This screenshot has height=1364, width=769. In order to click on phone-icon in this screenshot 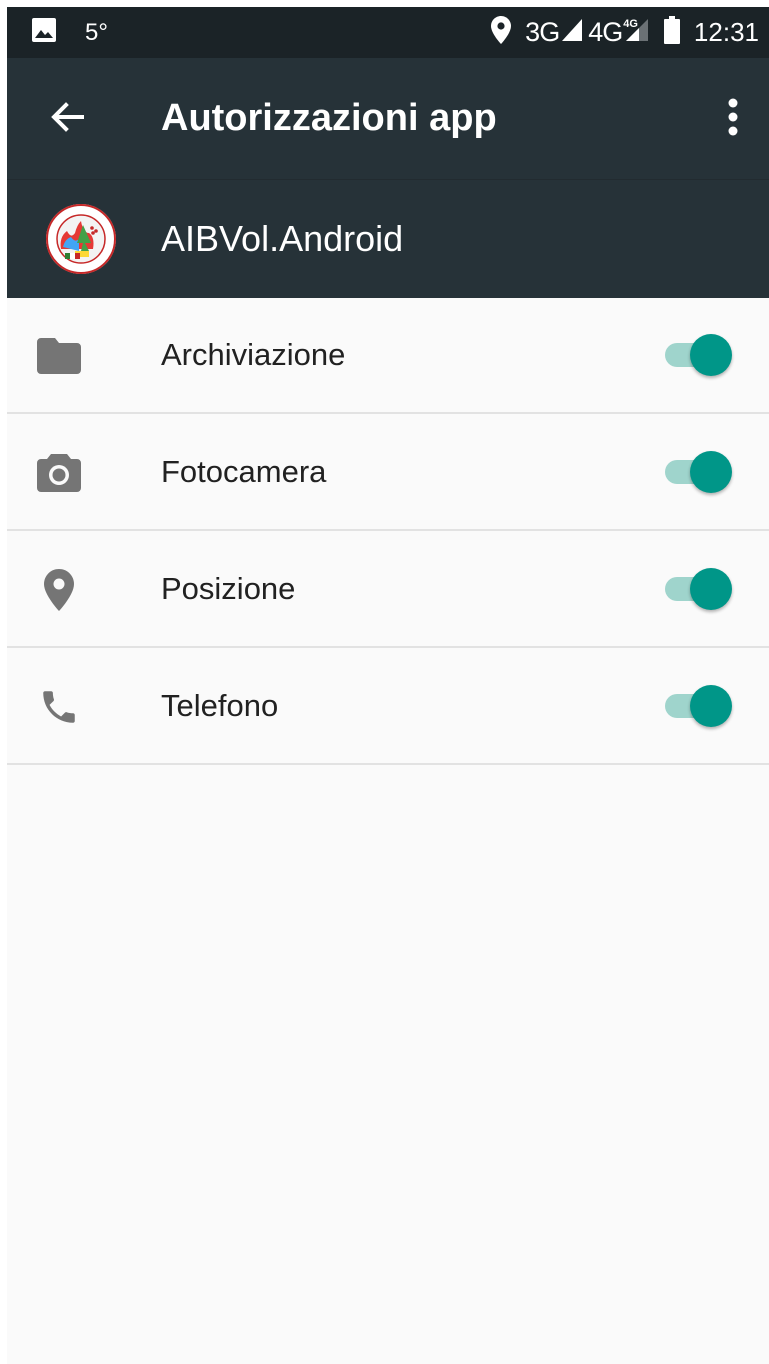, I will do `click(59, 707)`.